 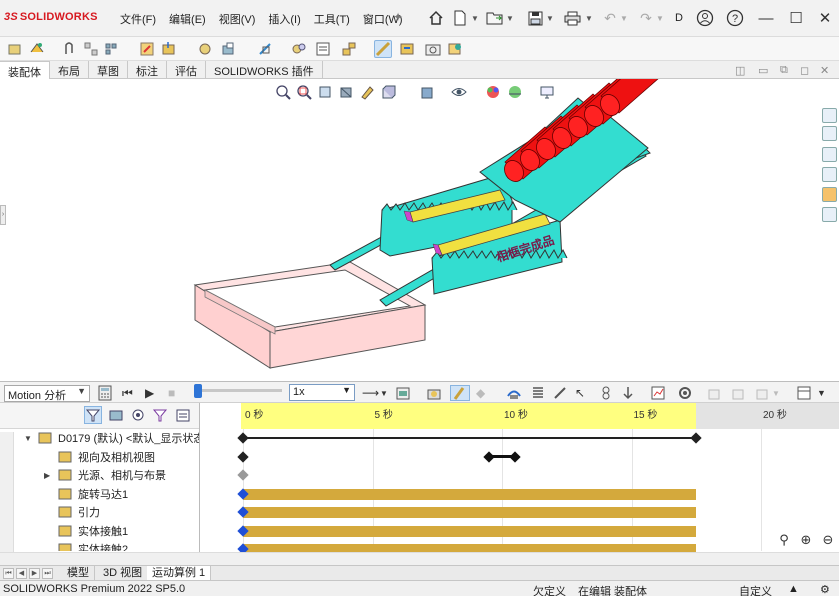 What do you see at coordinates (679, 18) in the screenshot?
I see `user-account: D` at bounding box center [679, 18].